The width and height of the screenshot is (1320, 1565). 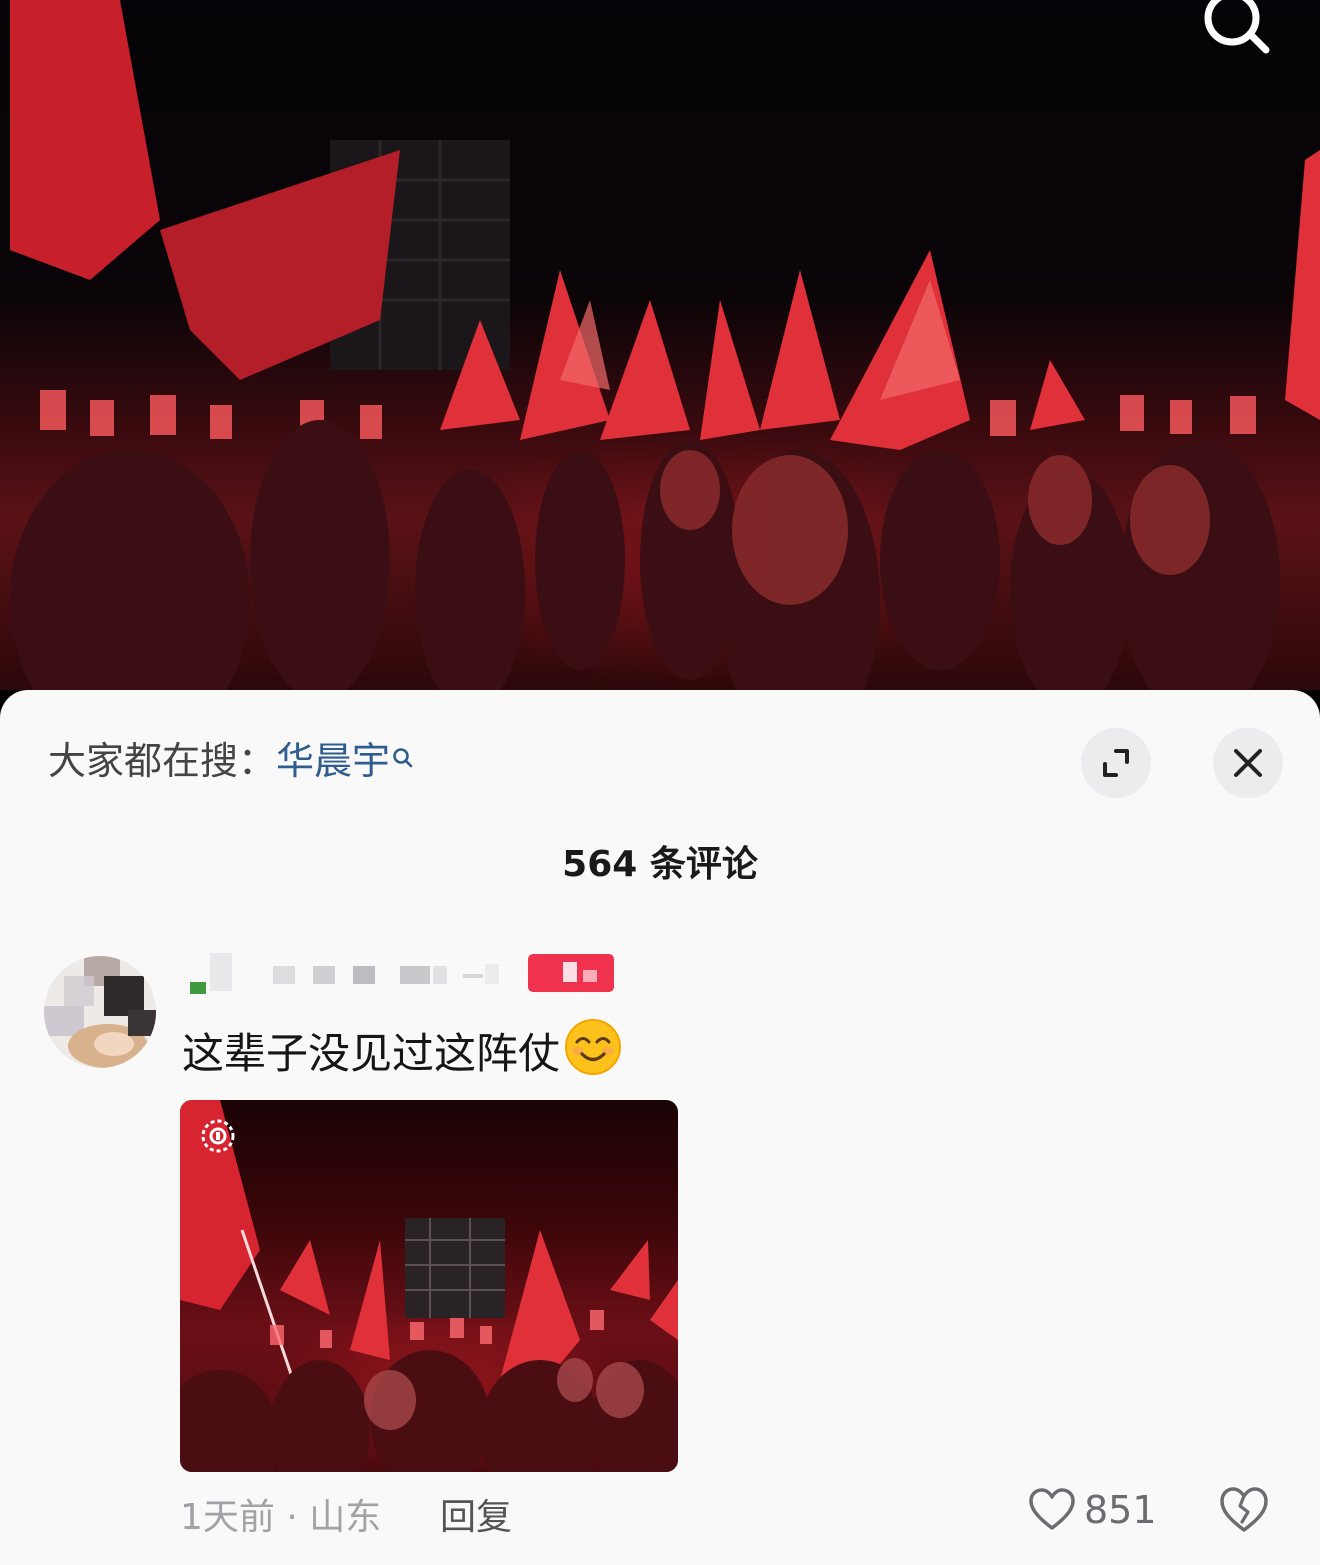 I want to click on trending-keyword-link: 华晨宇, so click(x=333, y=761).